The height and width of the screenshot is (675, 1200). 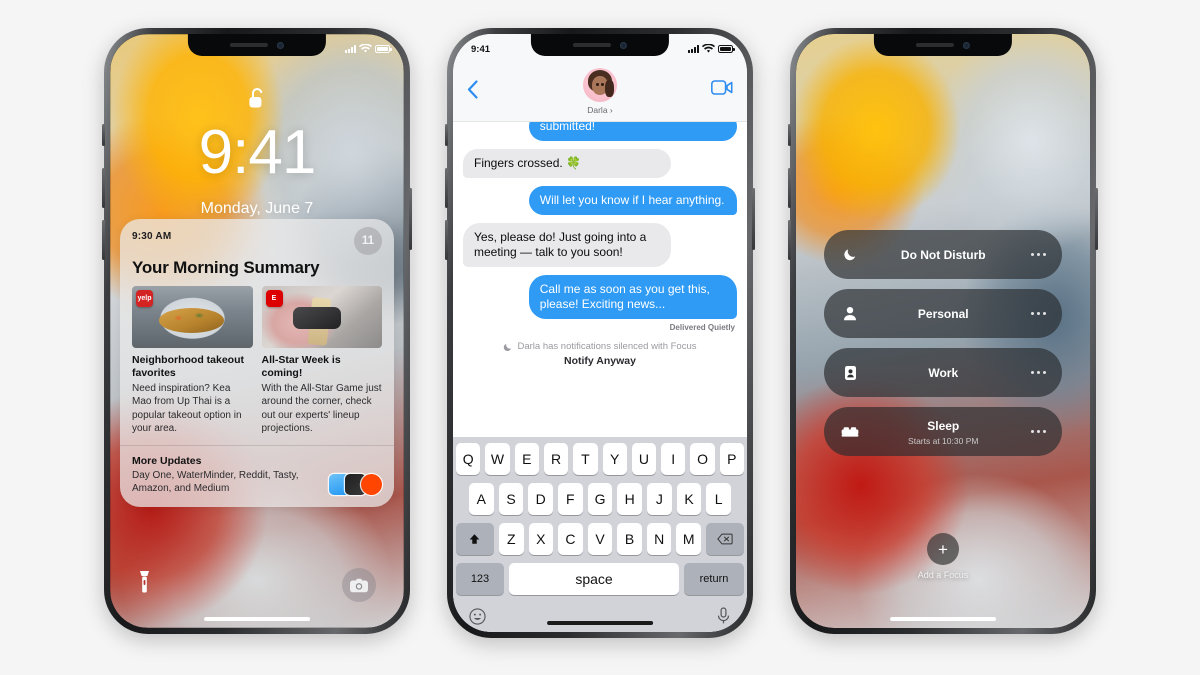 What do you see at coordinates (702, 459) in the screenshot?
I see `key-o: O` at bounding box center [702, 459].